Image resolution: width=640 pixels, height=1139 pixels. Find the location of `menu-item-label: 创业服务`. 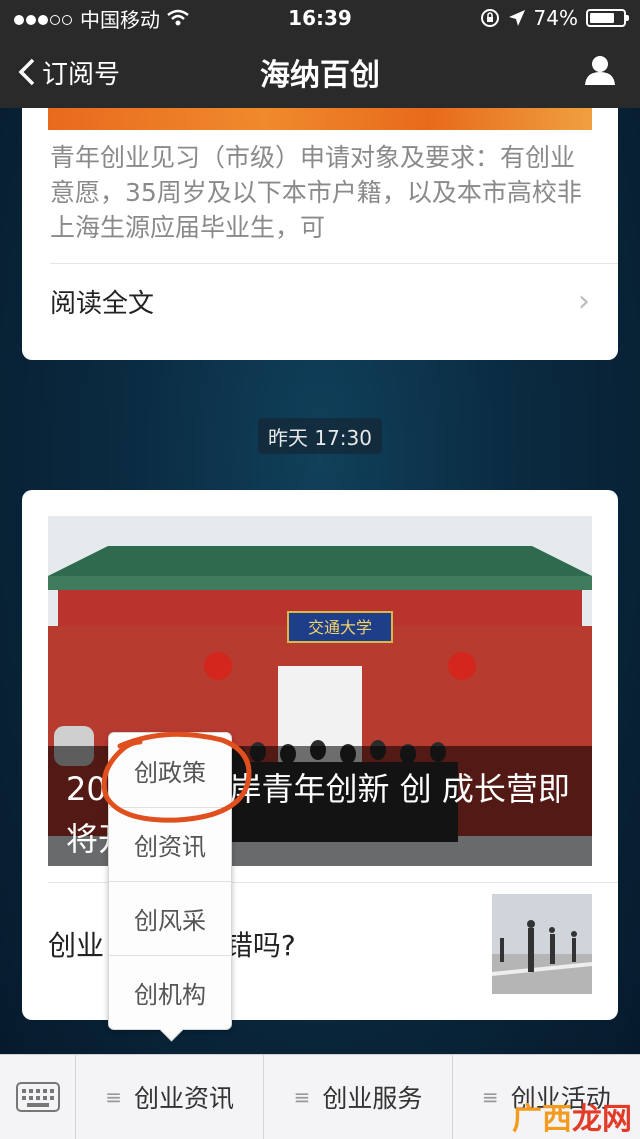

menu-item-label: 创业服务 is located at coordinates (372, 1098).